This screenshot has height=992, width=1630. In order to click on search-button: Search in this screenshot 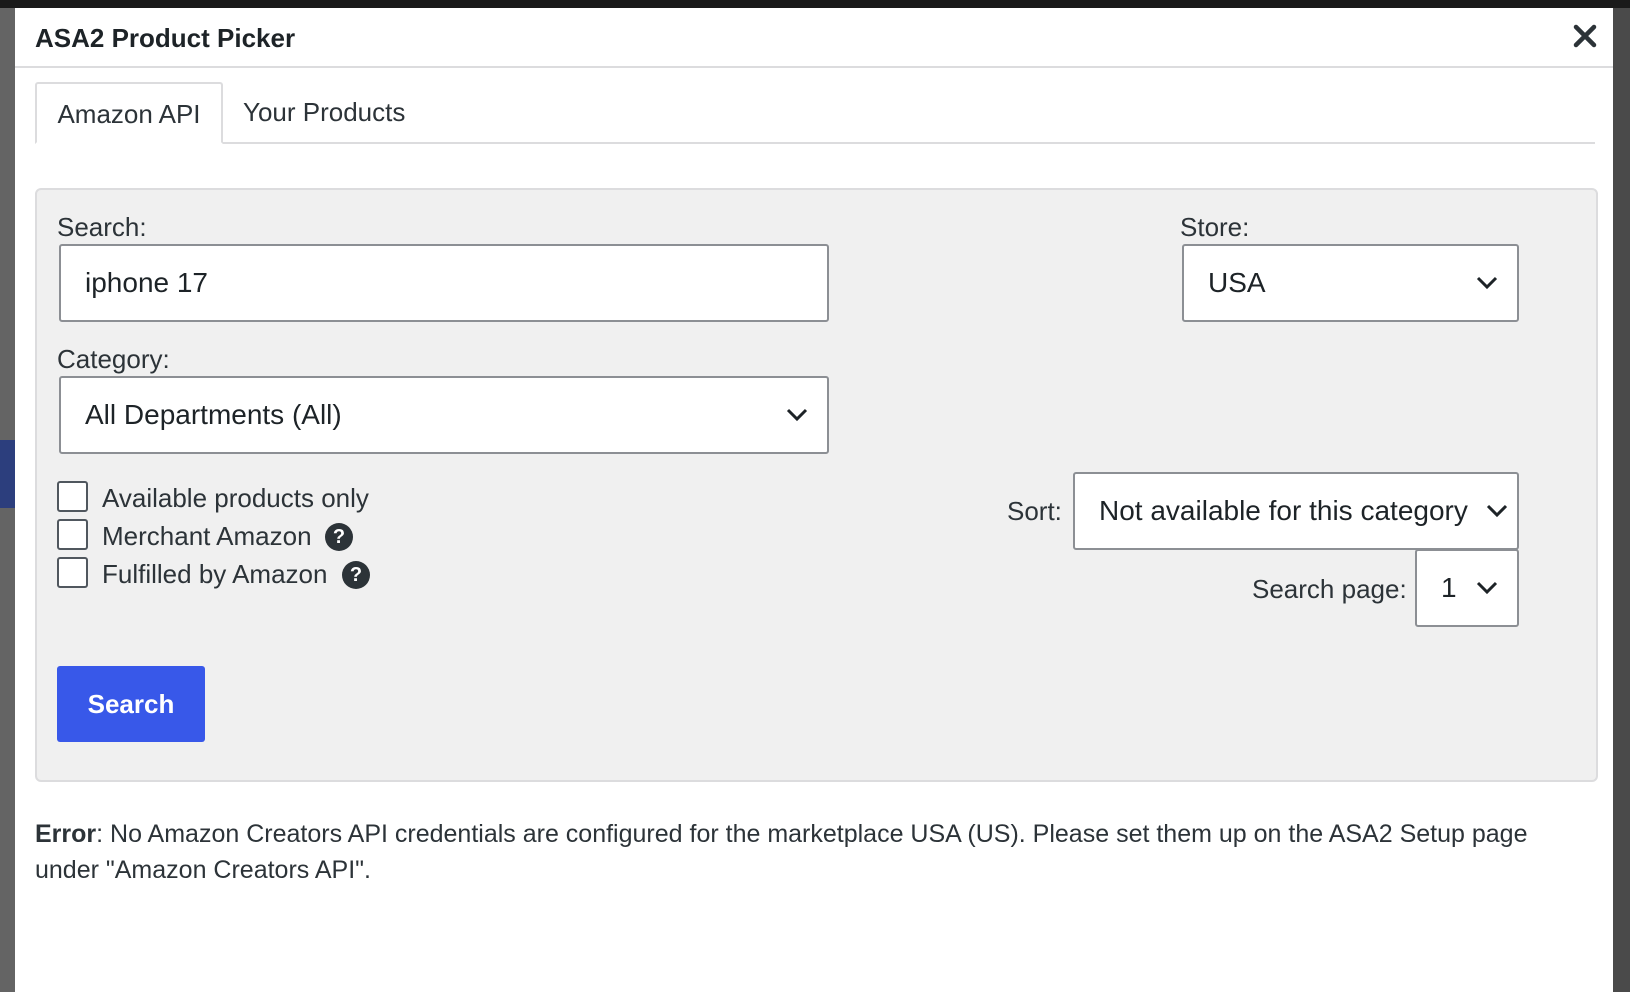, I will do `click(131, 704)`.